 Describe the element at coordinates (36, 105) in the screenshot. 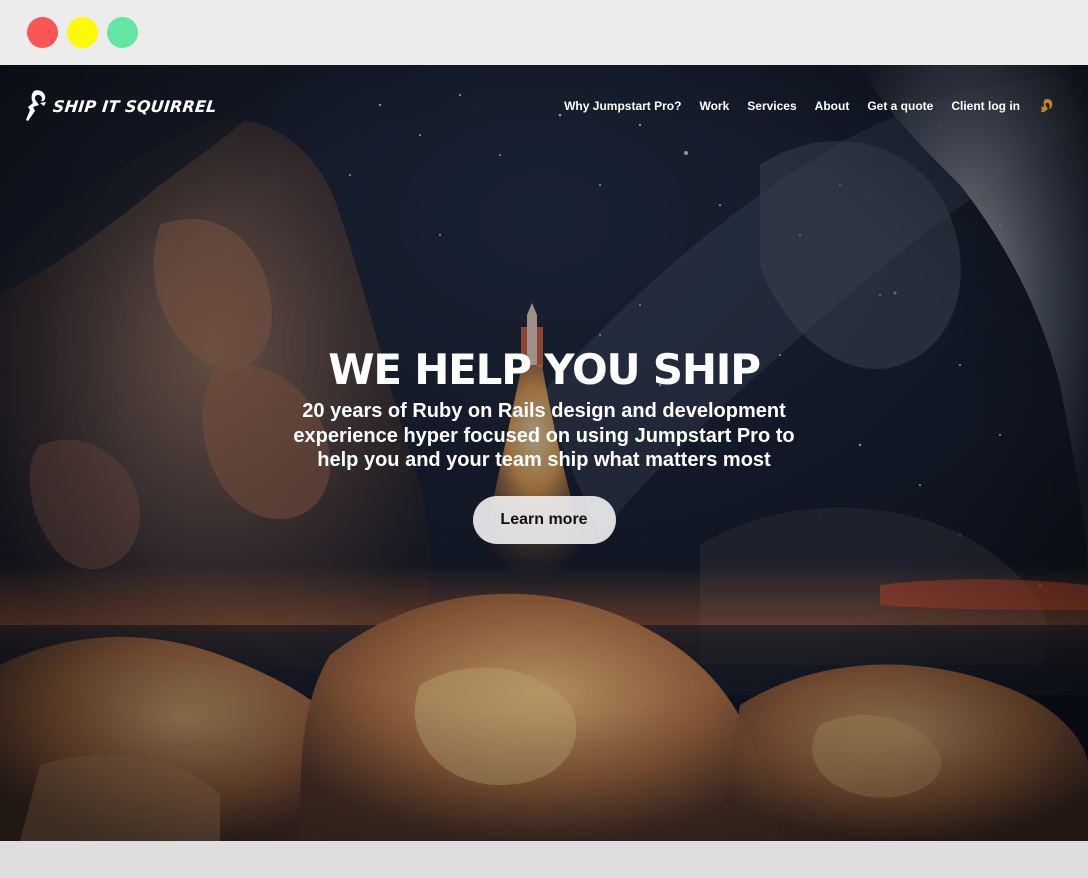

I see `squirrel-logo-icon` at that location.